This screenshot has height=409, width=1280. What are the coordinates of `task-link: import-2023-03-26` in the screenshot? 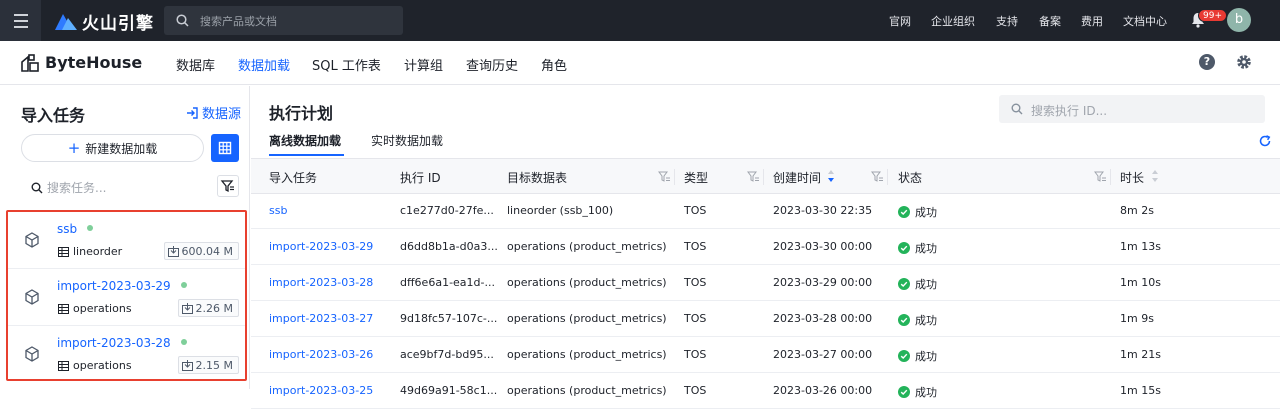 It's located at (321, 354).